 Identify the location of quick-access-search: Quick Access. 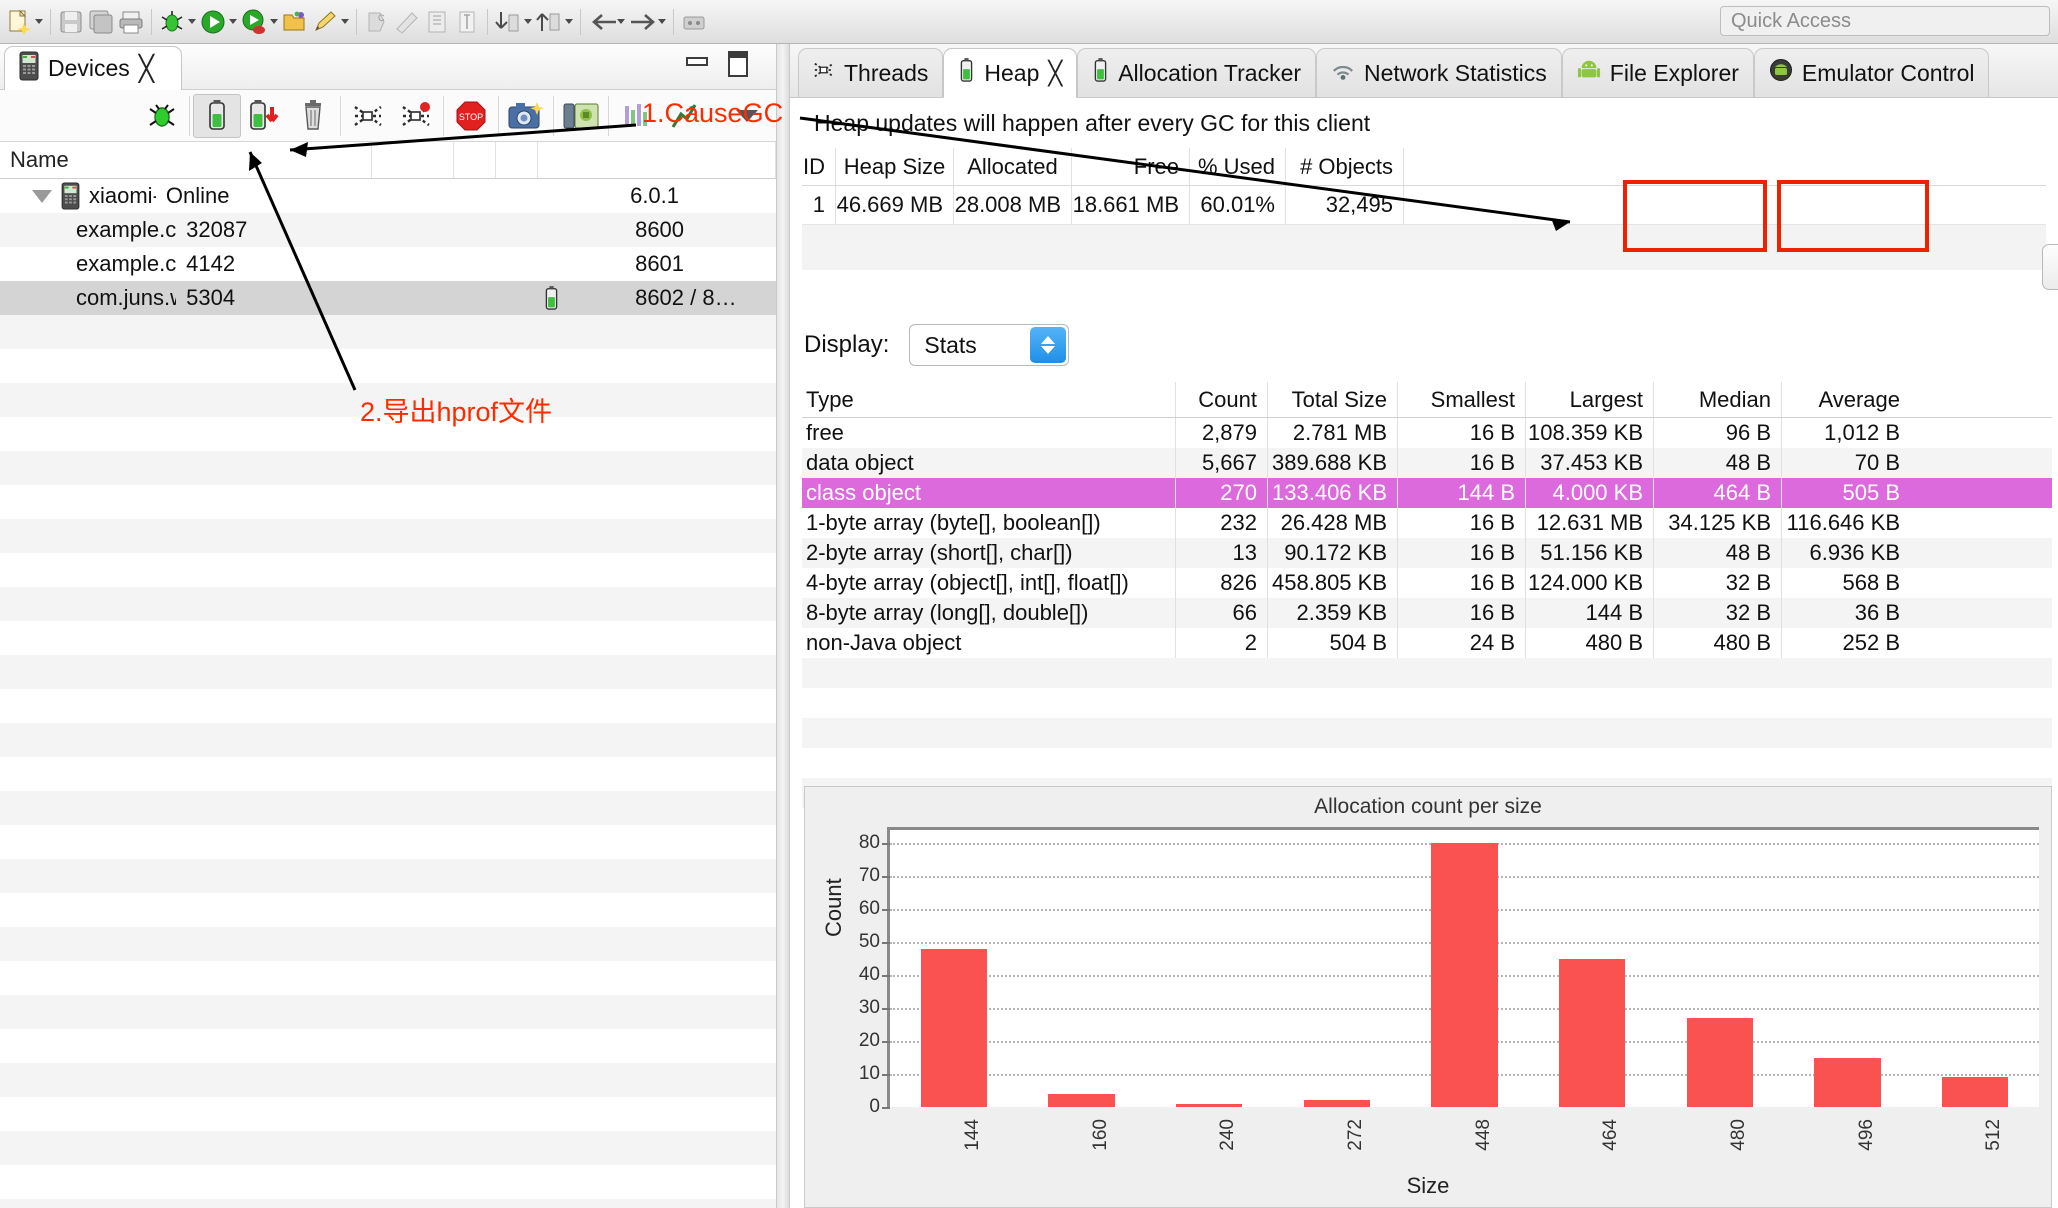
(1885, 21).